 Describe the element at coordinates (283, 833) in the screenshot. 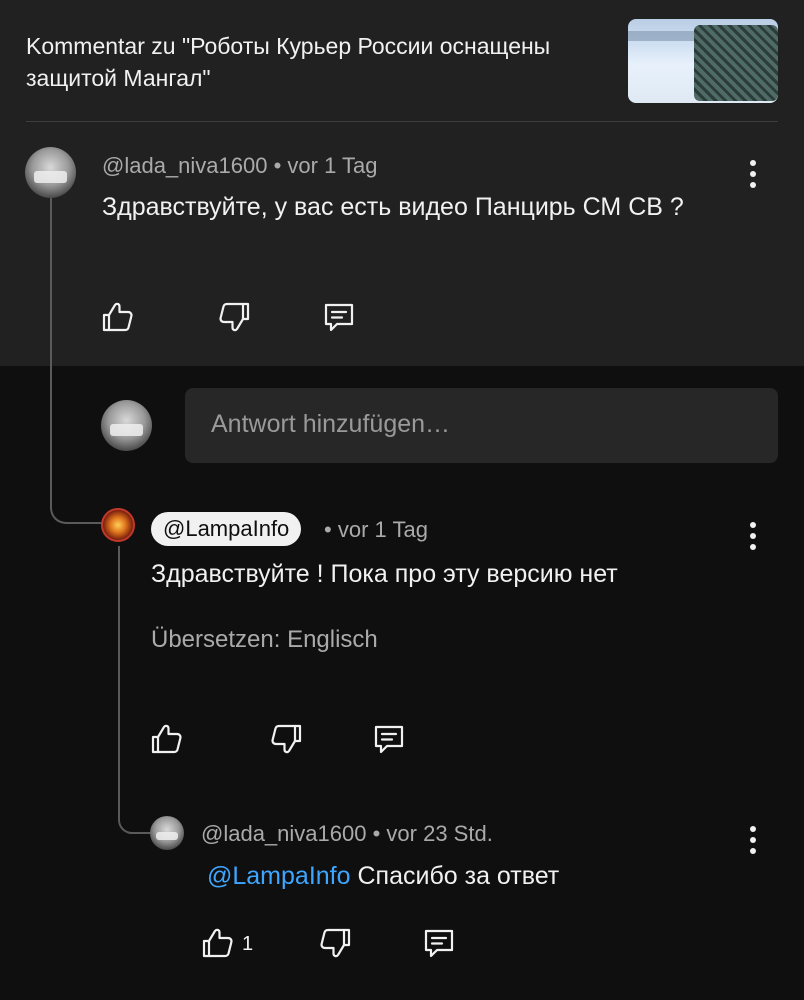

I see `reply-author: @lada_niva1600` at that location.